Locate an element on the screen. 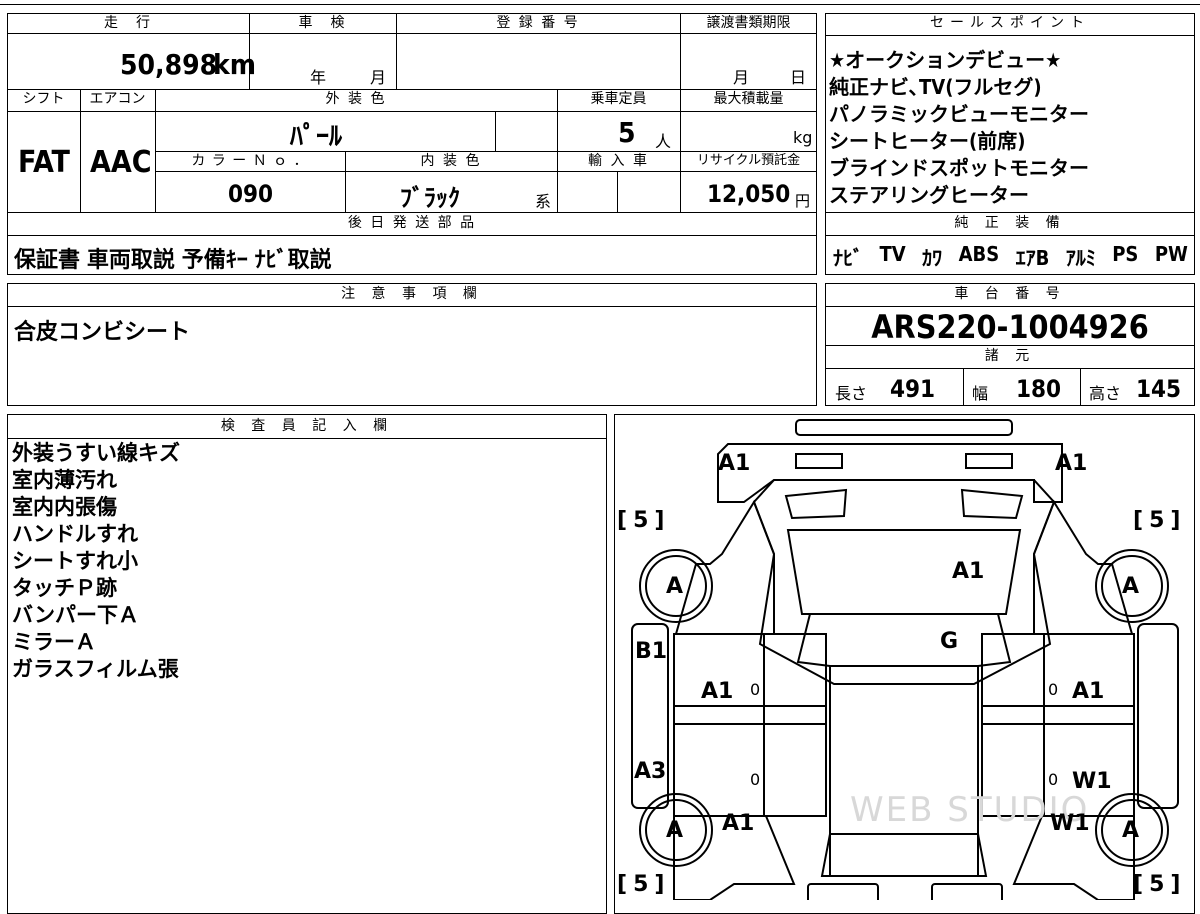  seating-unit: 人 is located at coordinates (663, 141).